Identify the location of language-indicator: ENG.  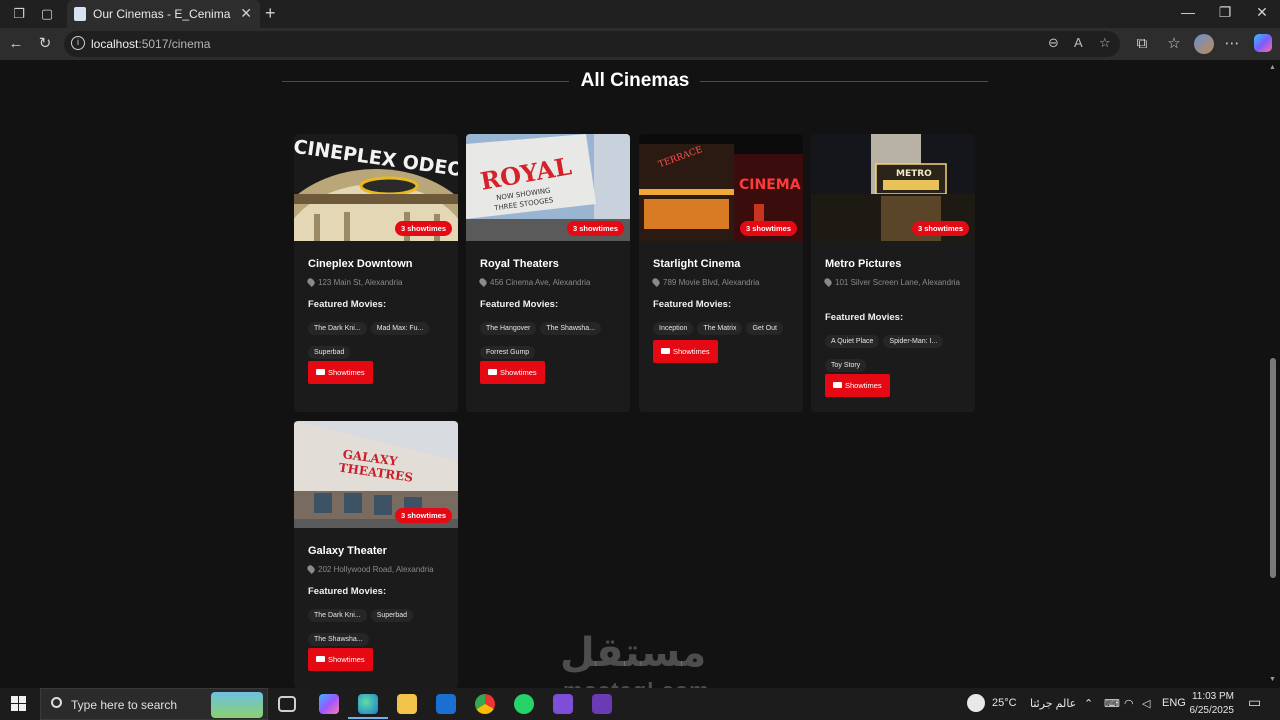
(1174, 703).